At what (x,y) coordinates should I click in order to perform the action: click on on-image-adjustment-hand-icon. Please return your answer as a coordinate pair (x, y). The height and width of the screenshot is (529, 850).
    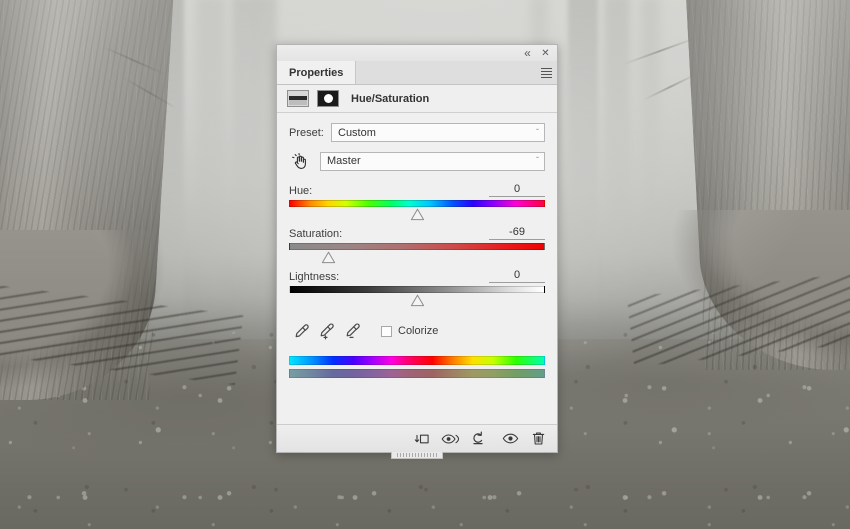
    Looking at the image, I should click on (300, 161).